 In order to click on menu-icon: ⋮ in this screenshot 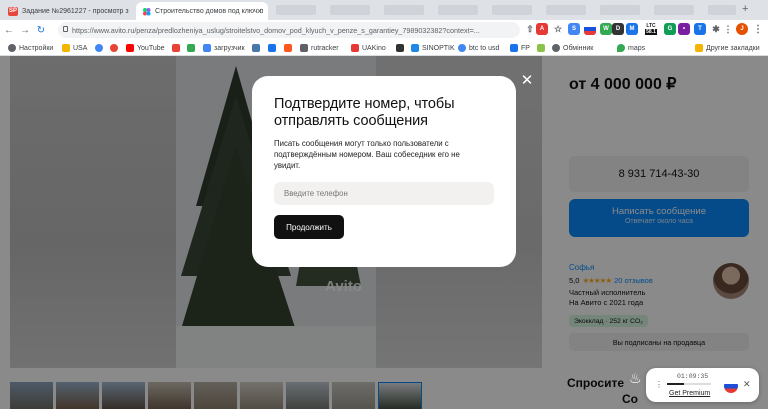, I will do `click(758, 29)`.